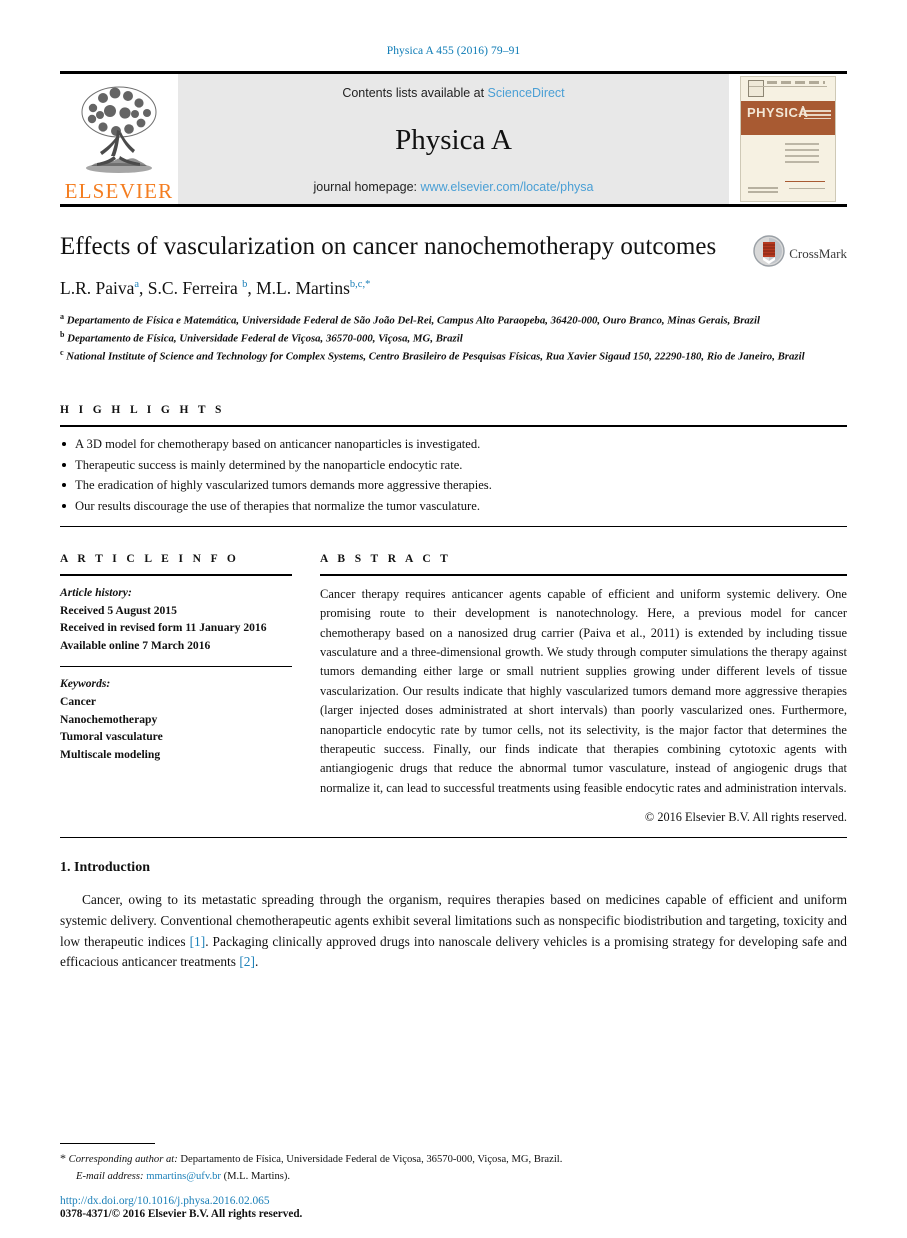  Describe the element at coordinates (110, 1177) in the screenshot. I see `email-address-label: E-mail address:` at that location.